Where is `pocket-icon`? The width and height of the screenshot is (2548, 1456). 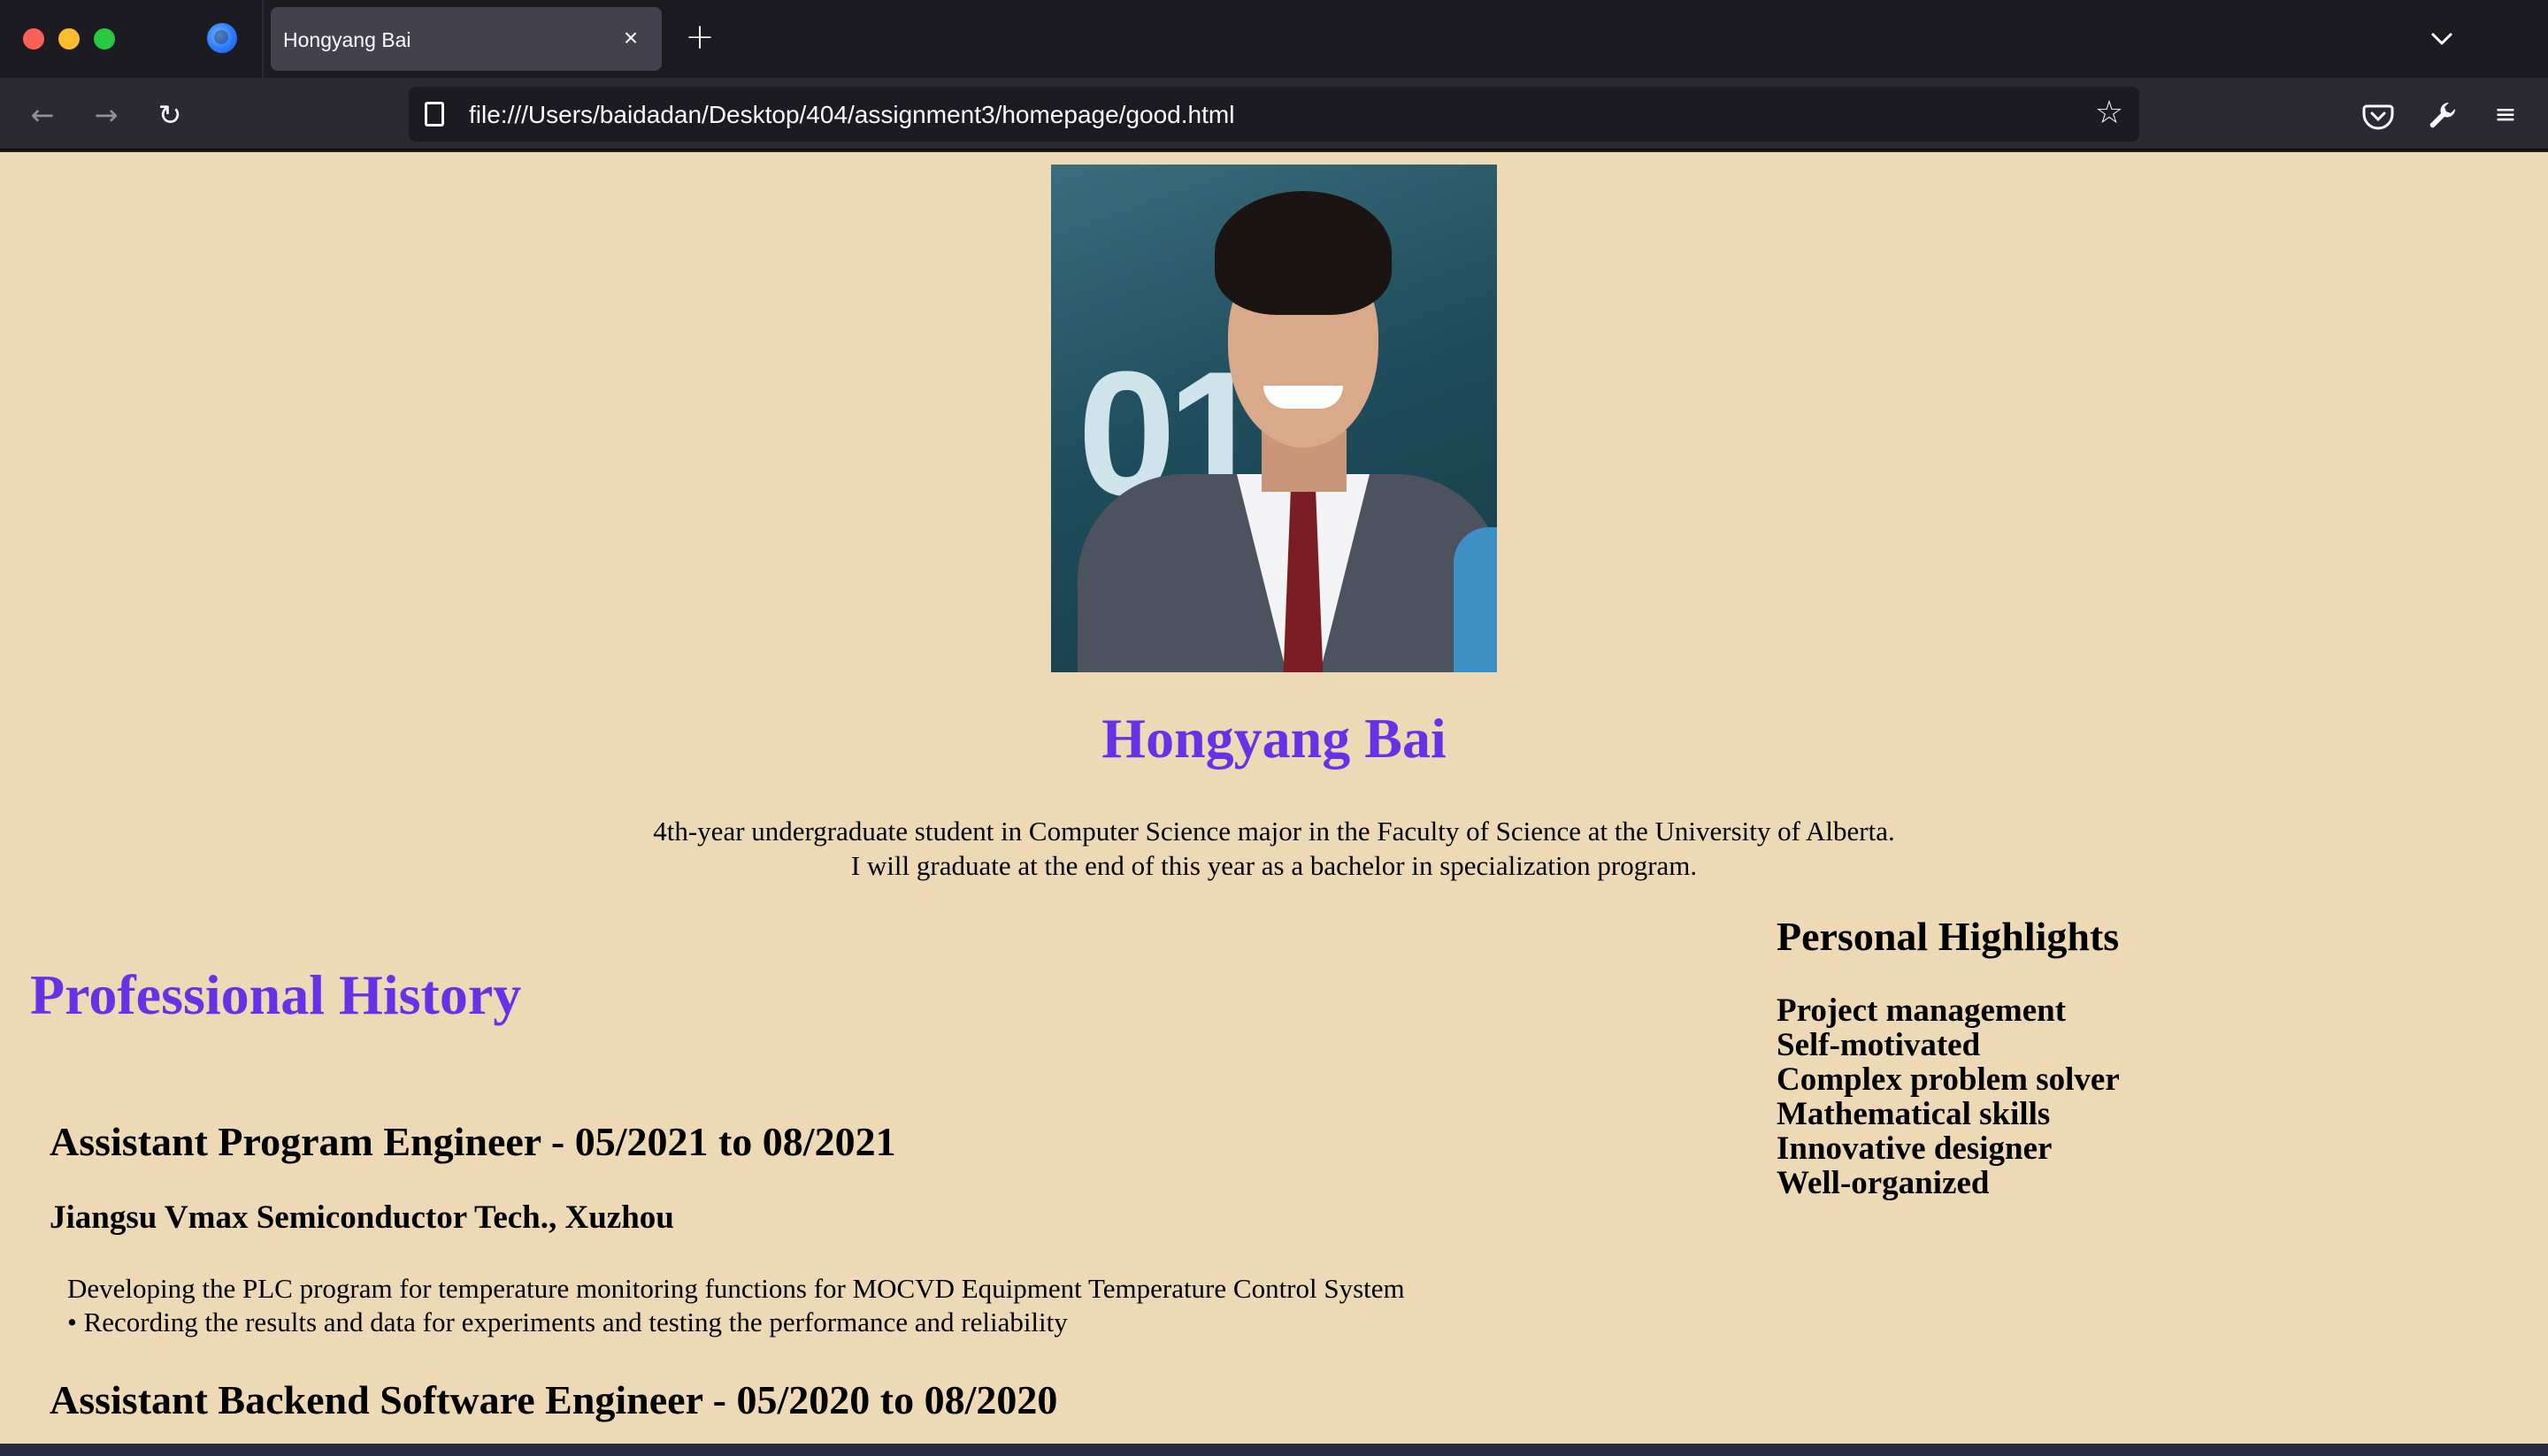
pocket-icon is located at coordinates (2378, 115).